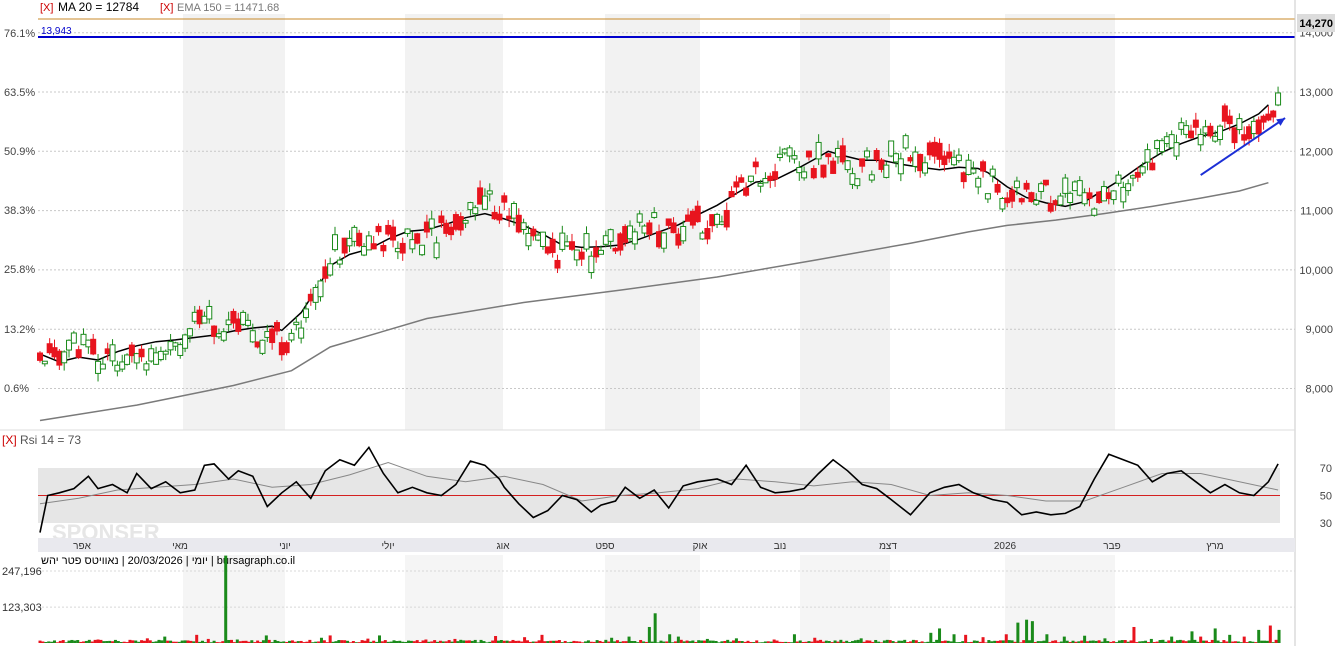 The height and width of the screenshot is (651, 1335). What do you see at coordinates (50, 440) in the screenshot?
I see `rsi-label: Rsi 14 = 73` at bounding box center [50, 440].